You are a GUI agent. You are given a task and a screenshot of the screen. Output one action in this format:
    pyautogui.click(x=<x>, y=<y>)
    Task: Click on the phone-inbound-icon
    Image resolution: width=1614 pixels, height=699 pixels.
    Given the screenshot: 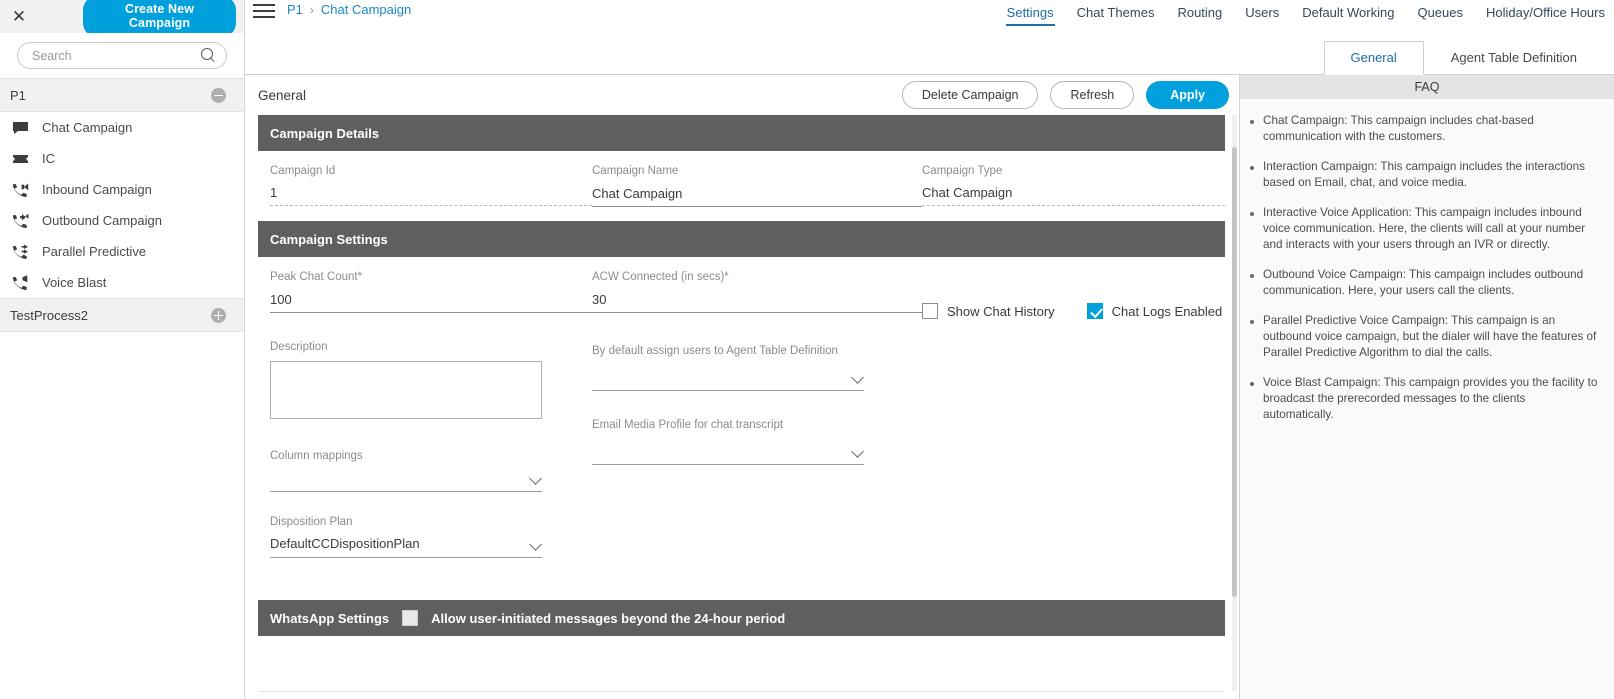 What is the action you would take?
    pyautogui.click(x=21, y=189)
    